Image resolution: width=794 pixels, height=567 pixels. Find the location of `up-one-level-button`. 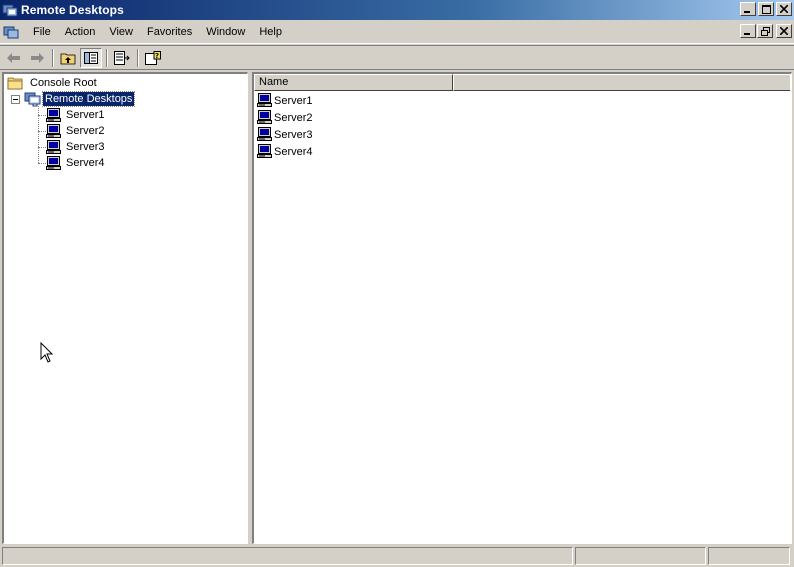

up-one-level-button is located at coordinates (68, 58).